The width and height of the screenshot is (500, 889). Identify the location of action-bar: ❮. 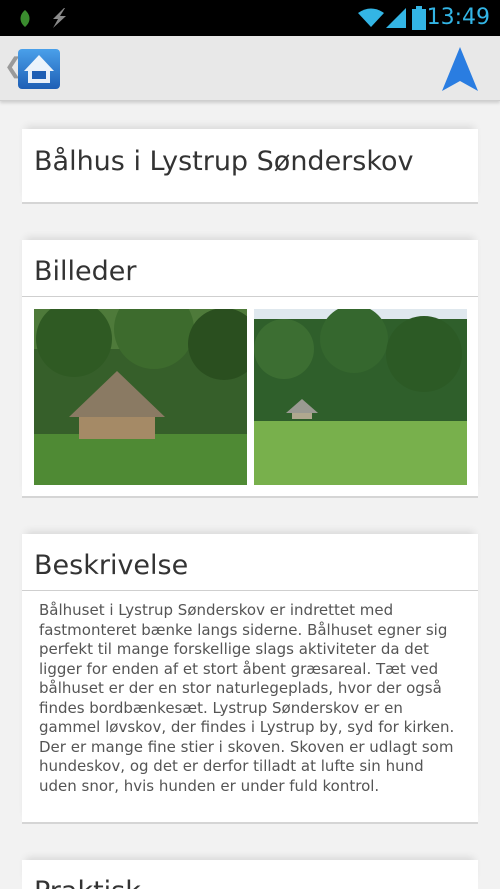
(250, 68).